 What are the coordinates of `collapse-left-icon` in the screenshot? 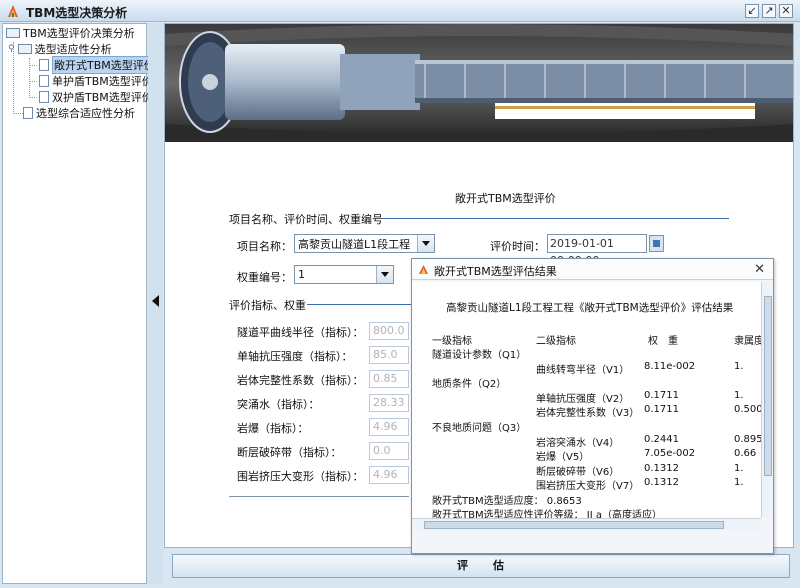 It's located at (155, 301).